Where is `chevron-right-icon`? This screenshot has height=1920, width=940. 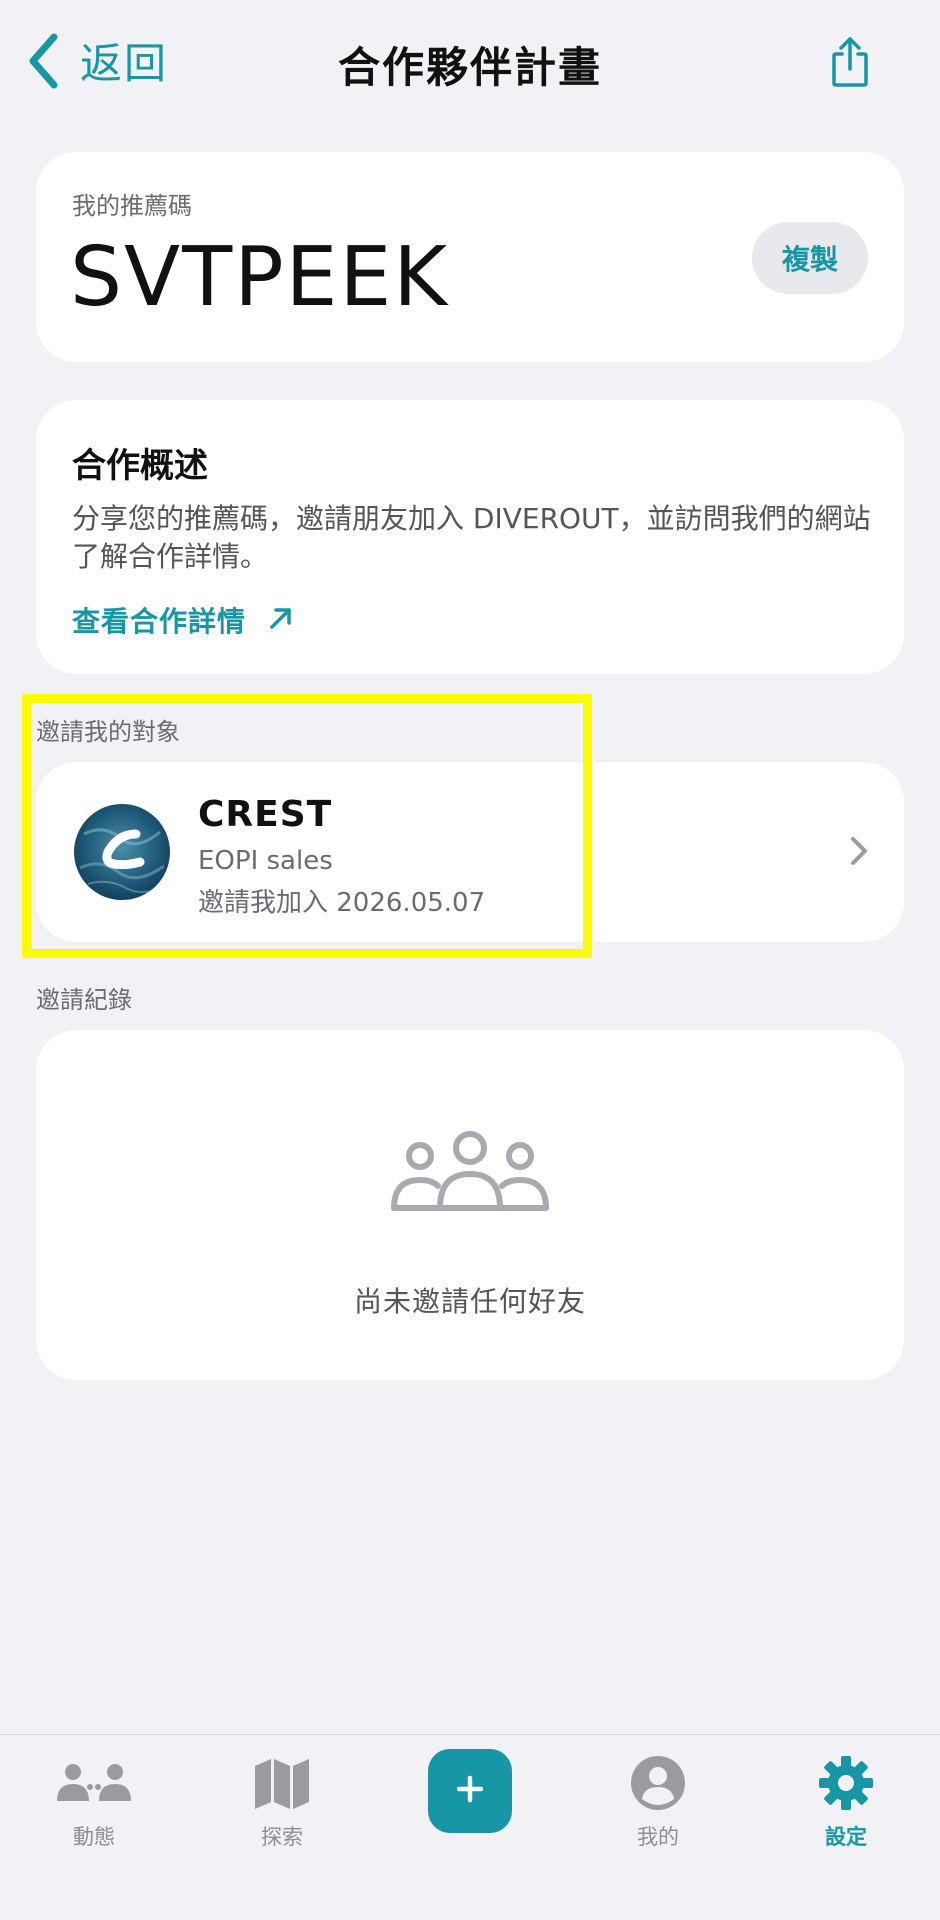 chevron-right-icon is located at coordinates (859, 853).